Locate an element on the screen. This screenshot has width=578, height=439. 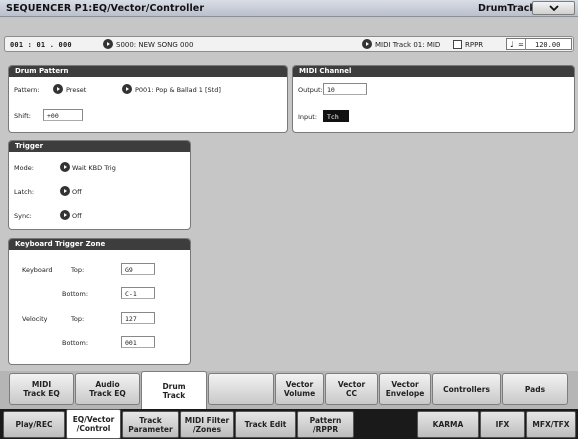
song-position: 001 : 01 . 000 is located at coordinates (41, 45).